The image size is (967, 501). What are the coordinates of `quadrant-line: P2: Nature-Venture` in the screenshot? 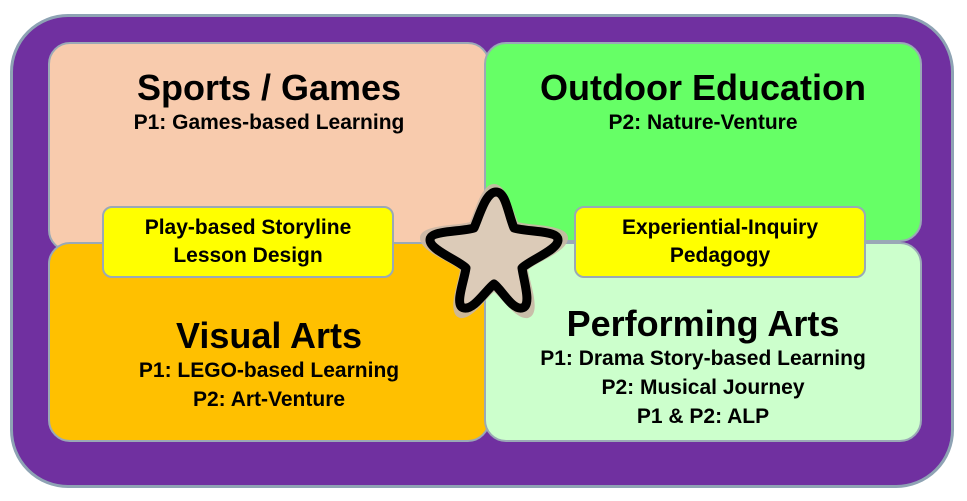 It's located at (703, 122).